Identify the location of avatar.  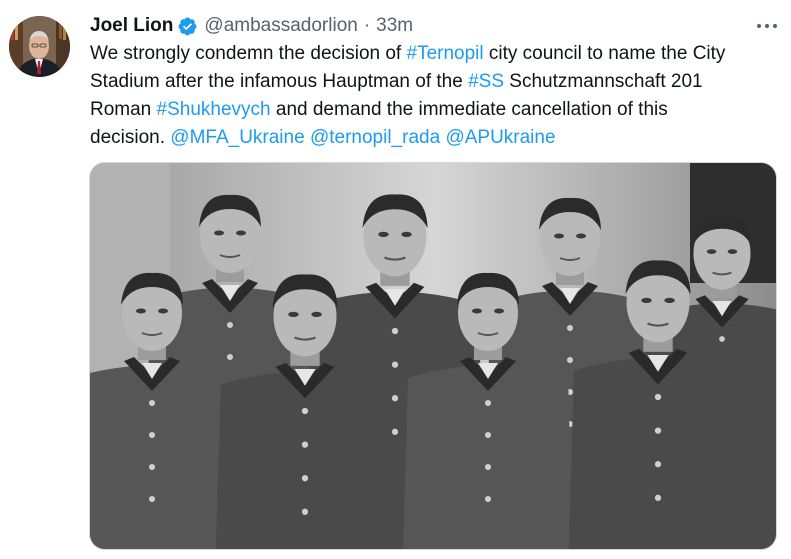
(39, 46).